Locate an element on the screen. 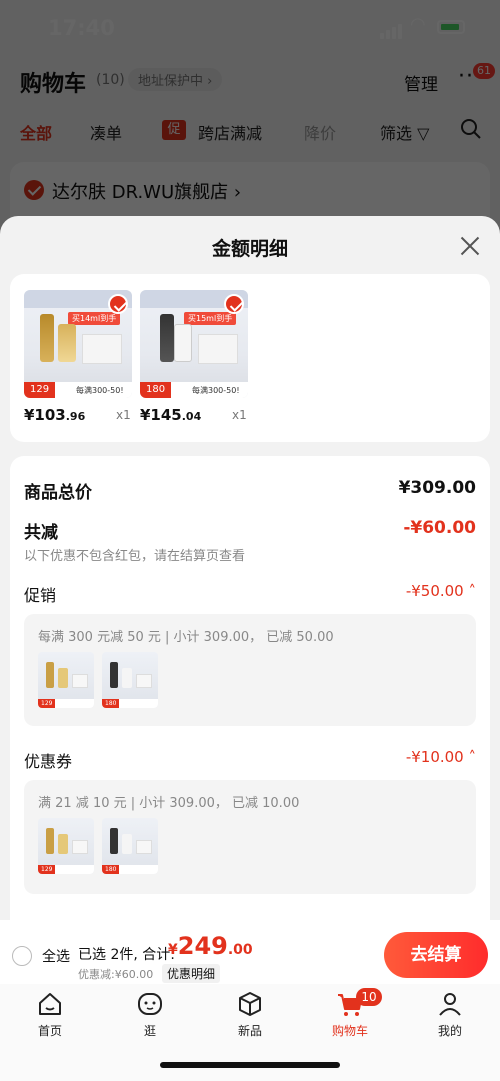 The height and width of the screenshot is (1081, 500). select-all-radio is located at coordinates (22, 956).